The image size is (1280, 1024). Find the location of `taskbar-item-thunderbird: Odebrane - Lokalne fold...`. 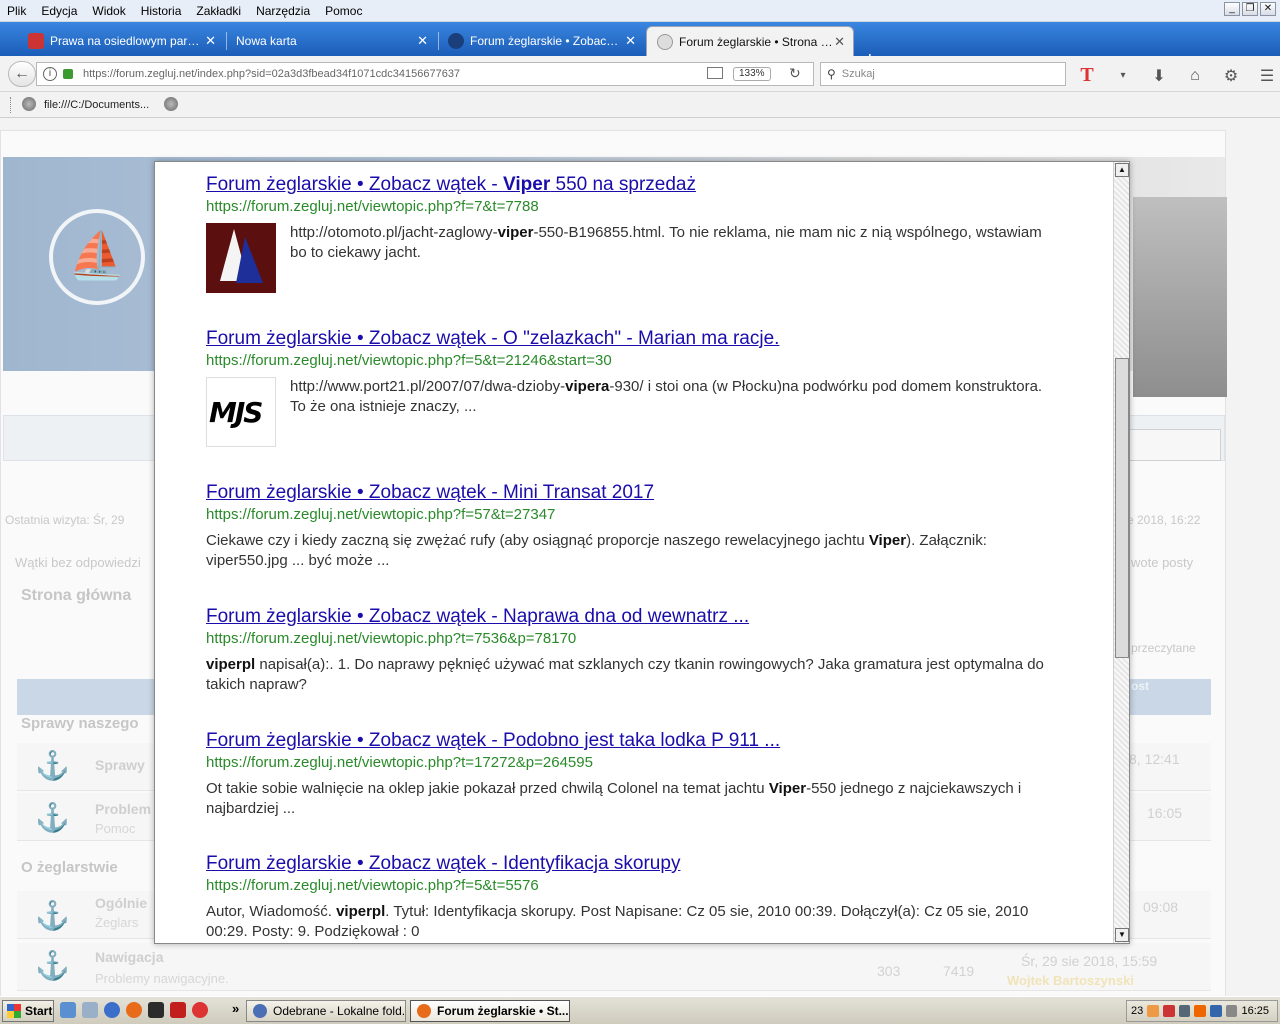

taskbar-item-thunderbird: Odebrane - Lokalne fold... is located at coordinates (326, 1011).